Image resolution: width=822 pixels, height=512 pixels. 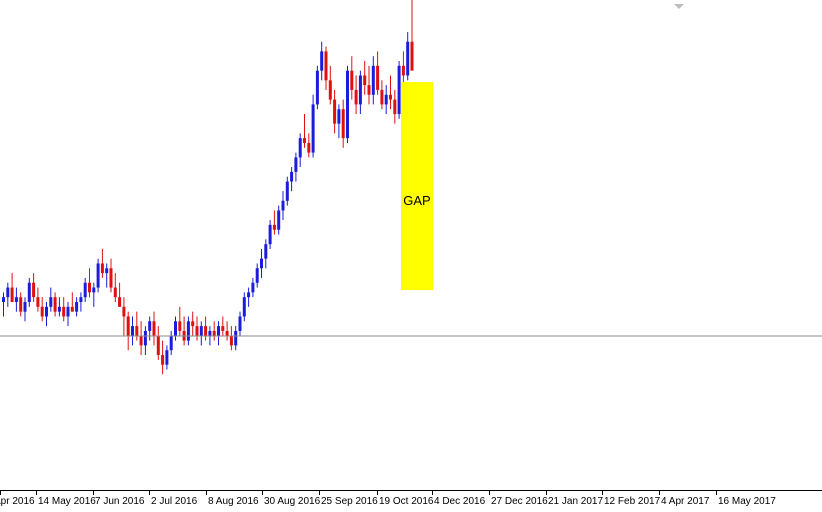 What do you see at coordinates (416, 200) in the screenshot?
I see `gap-label: GAP` at bounding box center [416, 200].